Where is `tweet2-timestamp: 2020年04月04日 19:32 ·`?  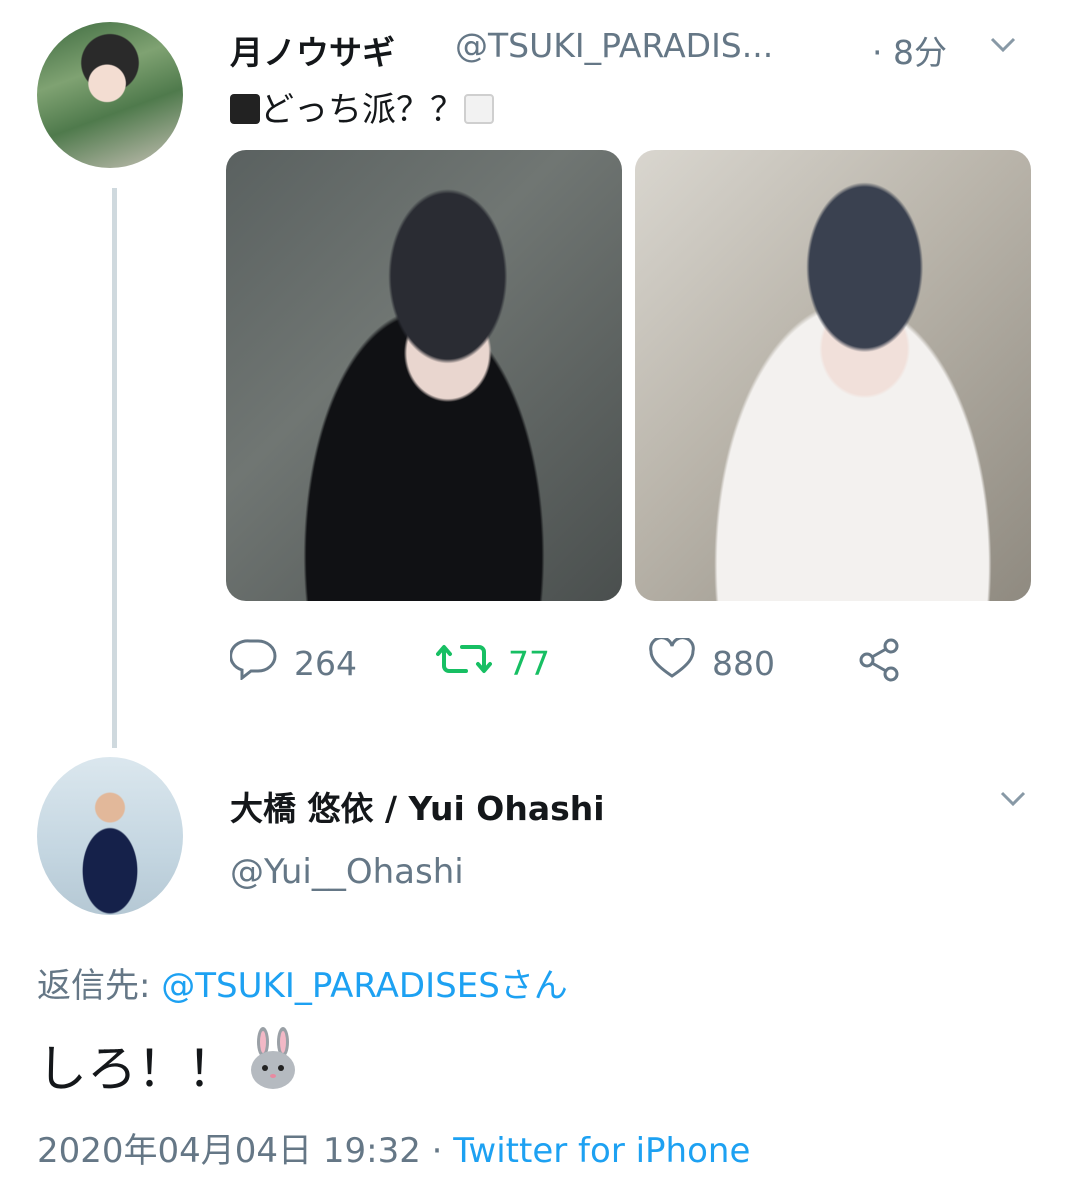 tweet2-timestamp: 2020年04月04日 19:32 · is located at coordinates (239, 1151).